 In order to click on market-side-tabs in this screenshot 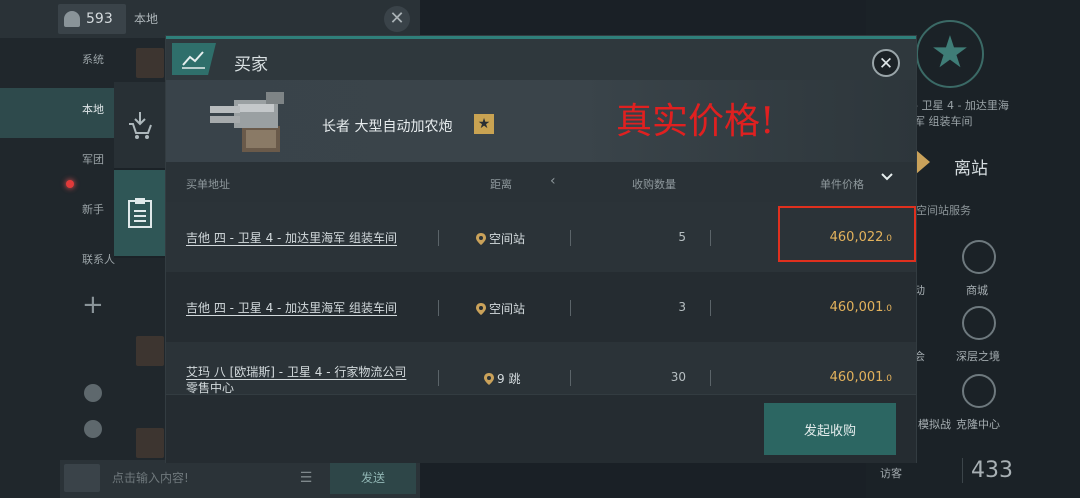, I will do `click(140, 170)`.